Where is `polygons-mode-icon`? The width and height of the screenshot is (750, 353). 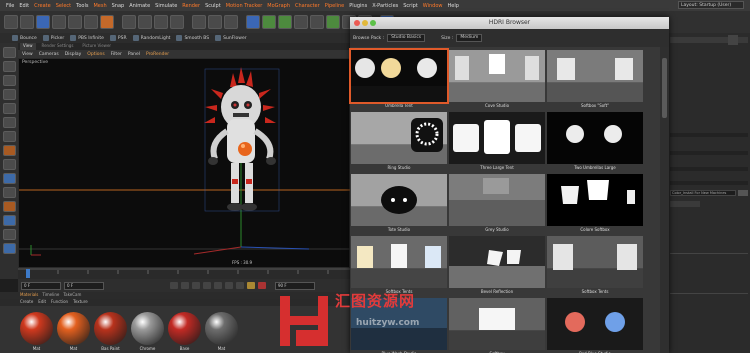
polygons-mode-icon is located at coordinates (9, 136).